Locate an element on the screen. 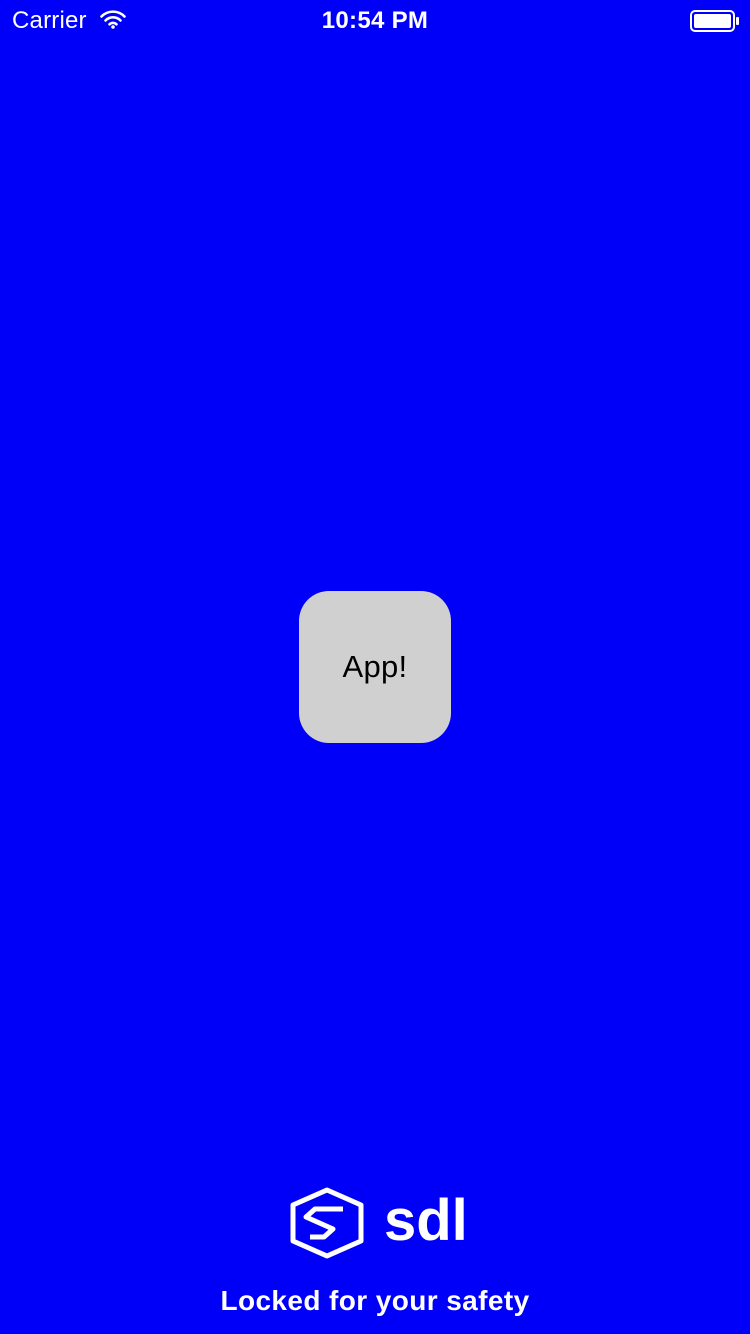 Image resolution: width=750 pixels, height=1334 pixels. sdl-logo-icon is located at coordinates (327, 1223).